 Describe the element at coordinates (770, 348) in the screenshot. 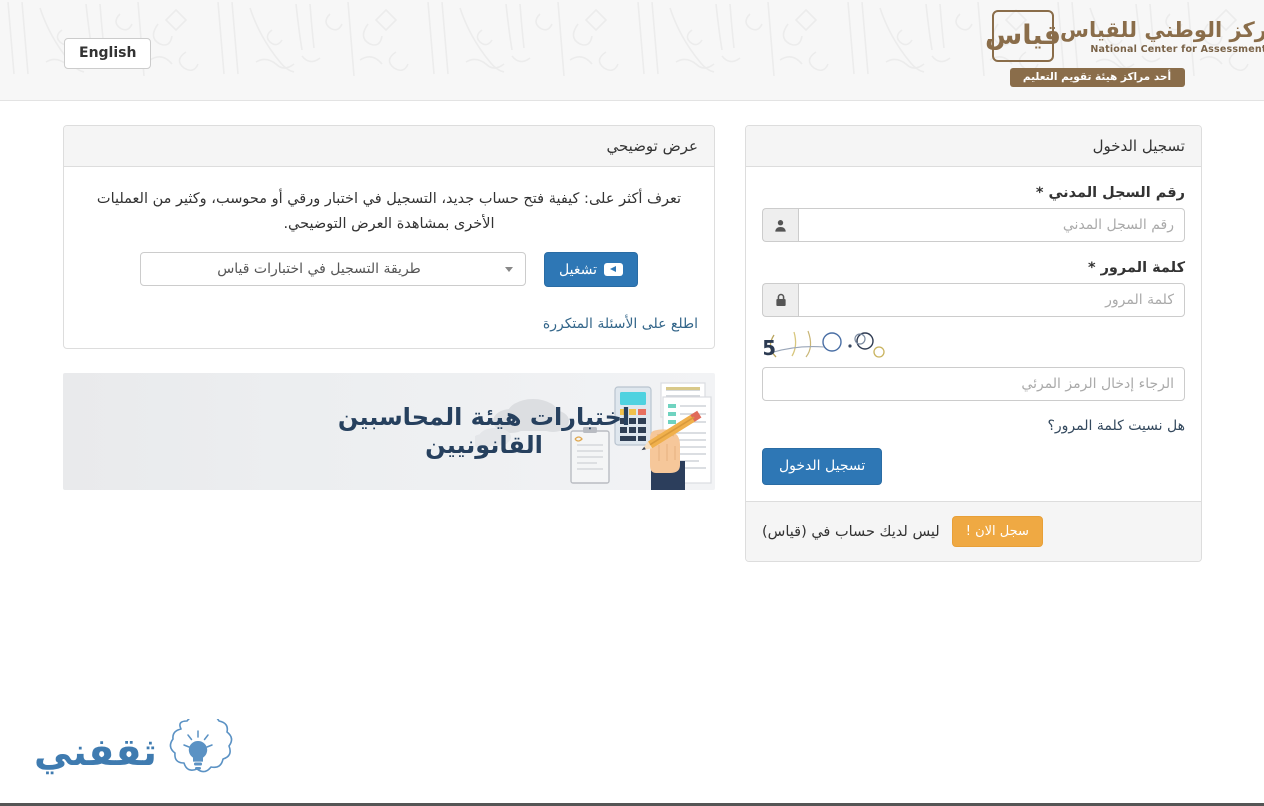

I see `svg-text: 2475` at that location.